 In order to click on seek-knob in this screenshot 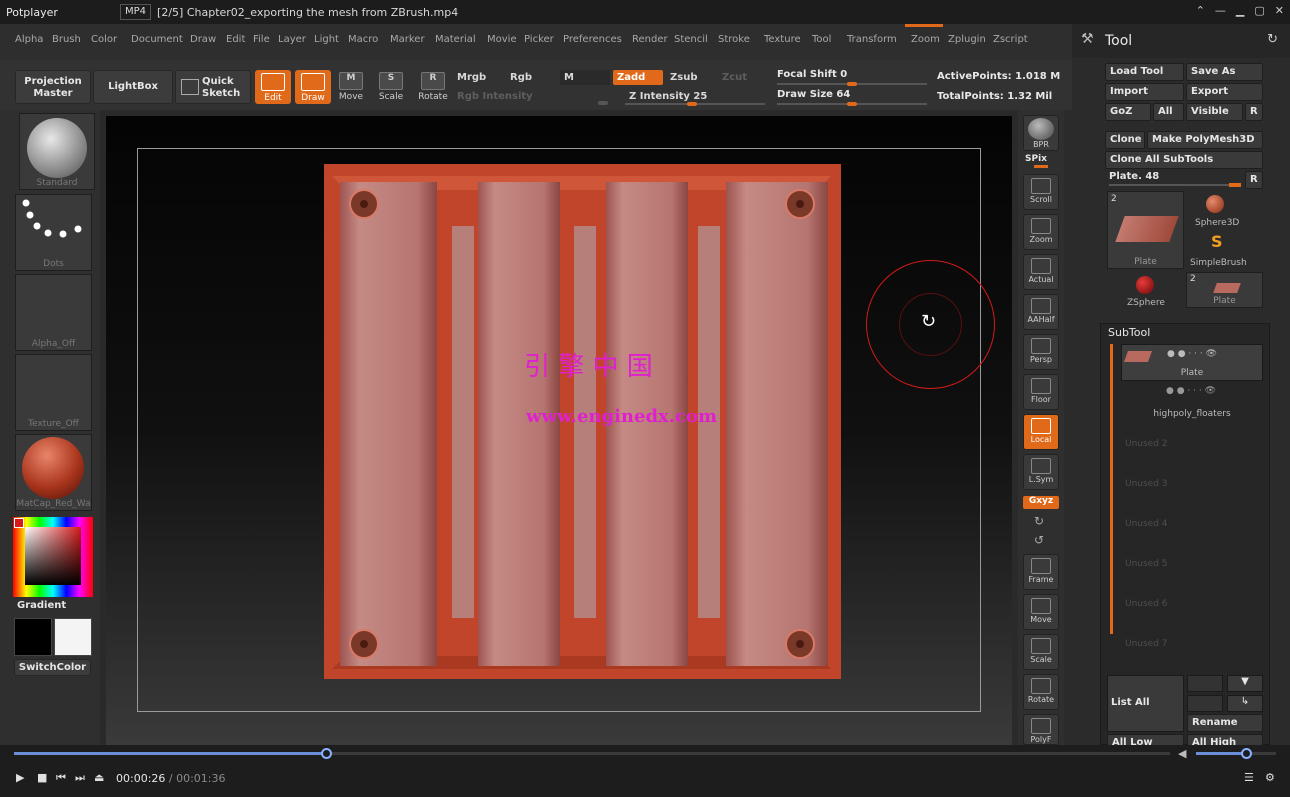, I will do `click(327, 753)`.